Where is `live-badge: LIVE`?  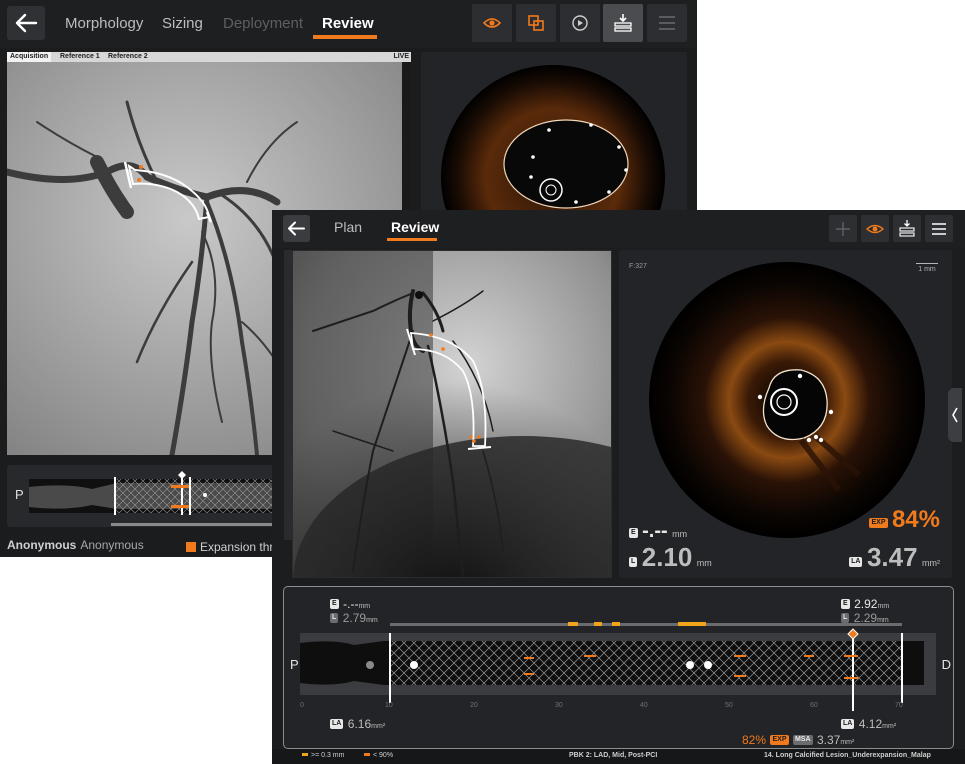 live-badge: LIVE is located at coordinates (401, 56).